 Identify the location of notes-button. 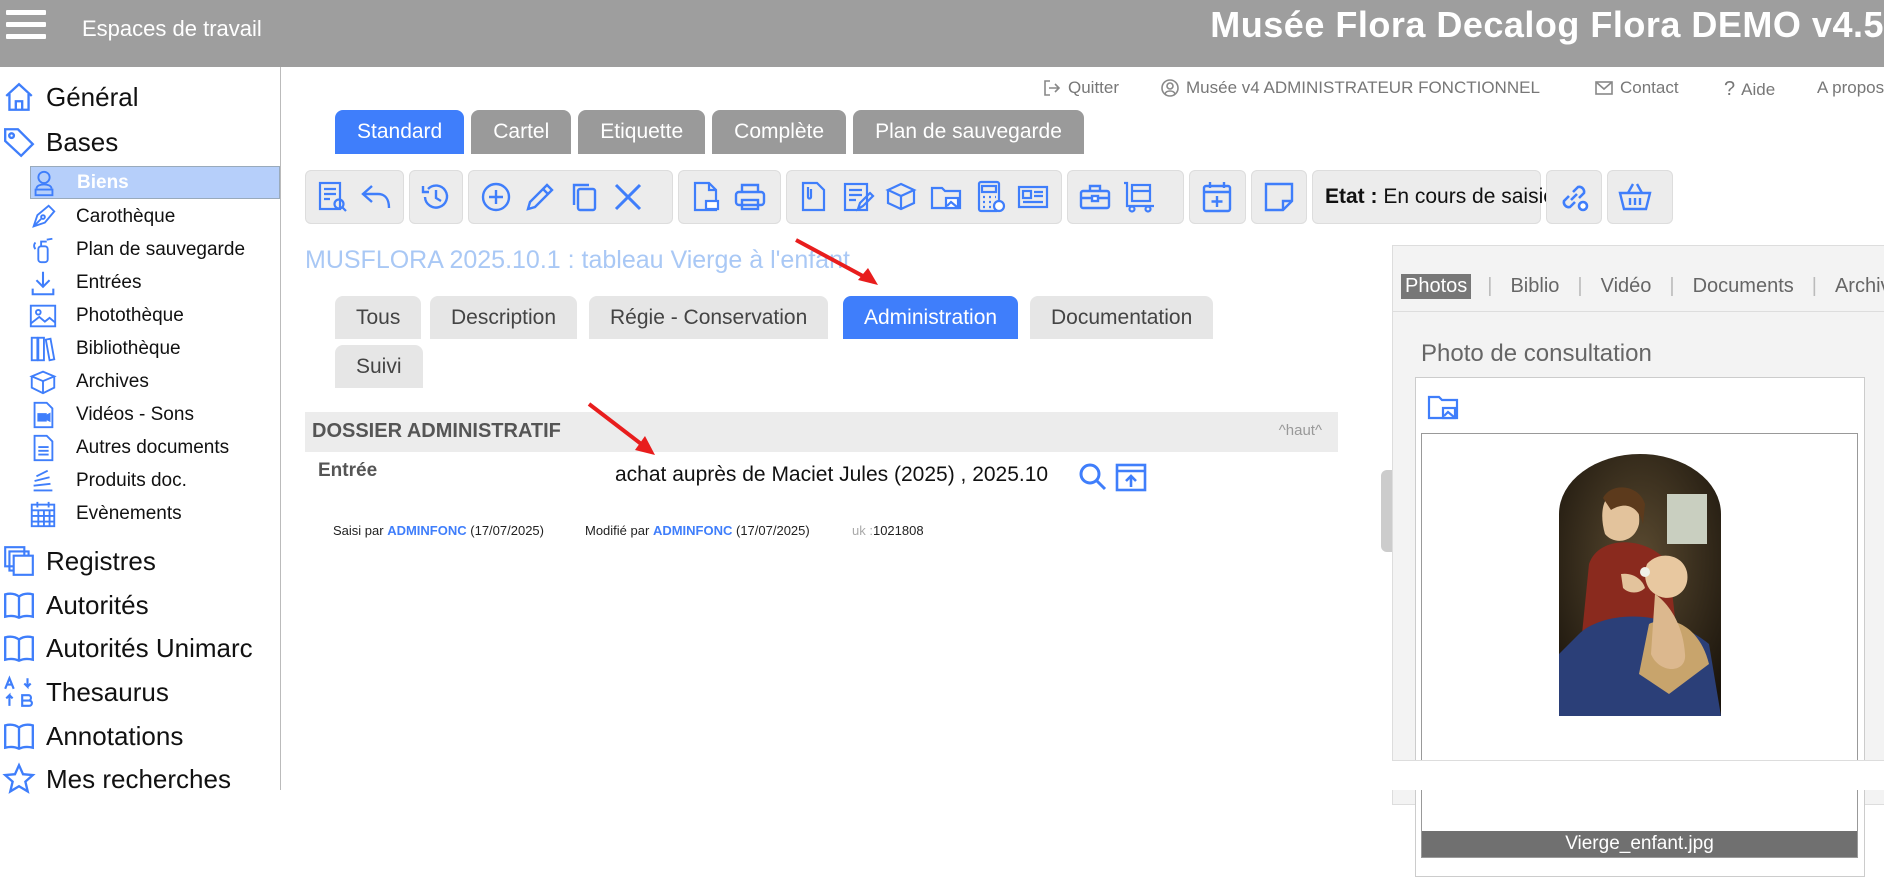
(858, 197).